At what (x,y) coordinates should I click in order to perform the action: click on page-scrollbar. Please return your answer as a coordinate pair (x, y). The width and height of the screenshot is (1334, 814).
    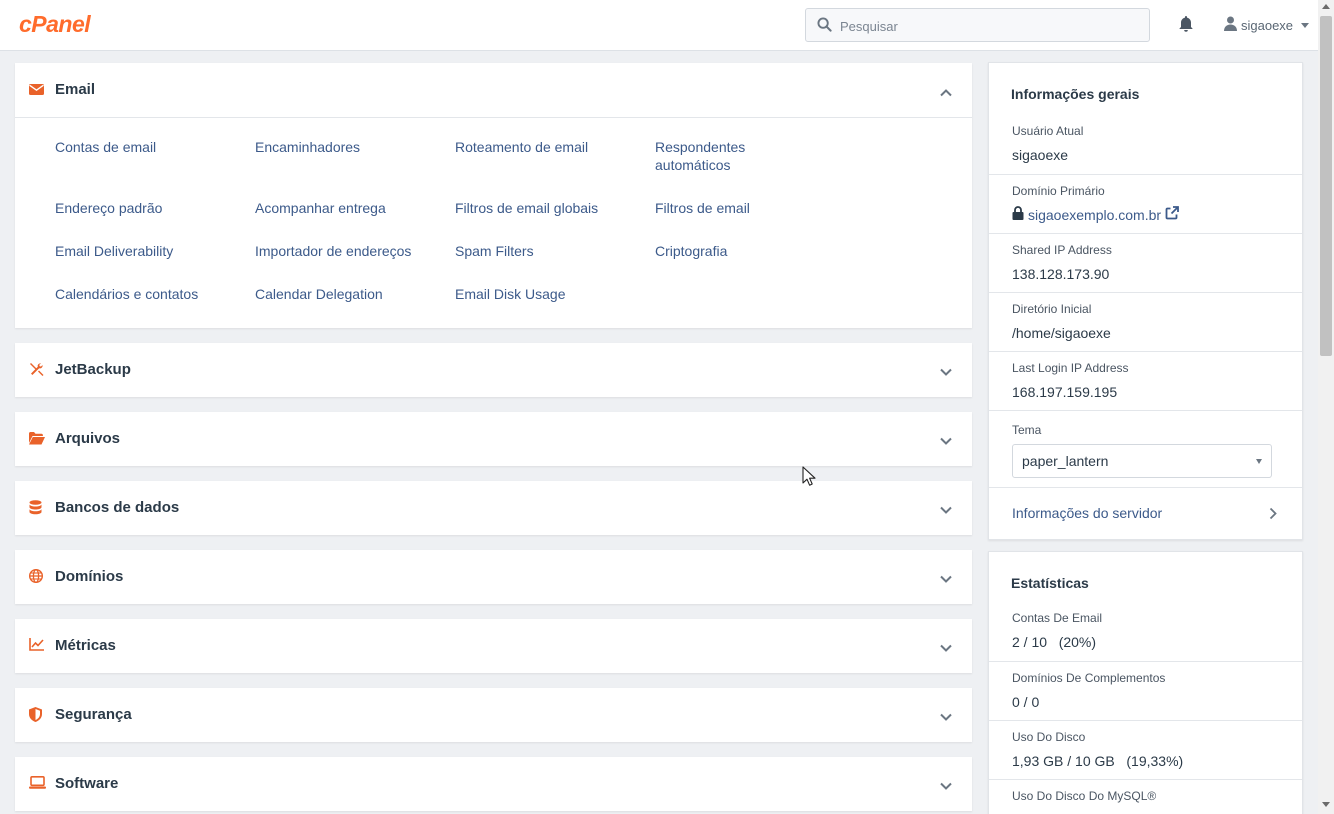
    Looking at the image, I should click on (1326, 407).